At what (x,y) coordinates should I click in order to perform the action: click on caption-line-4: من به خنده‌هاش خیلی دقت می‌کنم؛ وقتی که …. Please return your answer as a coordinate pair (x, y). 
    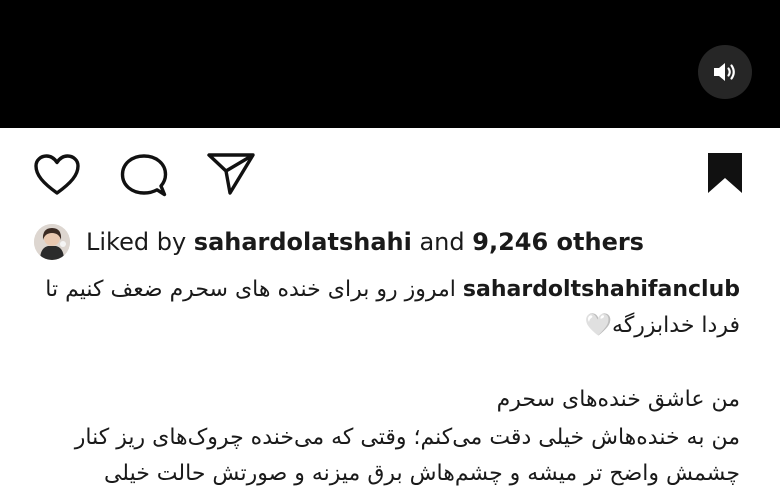
    Looking at the image, I should click on (384, 438).